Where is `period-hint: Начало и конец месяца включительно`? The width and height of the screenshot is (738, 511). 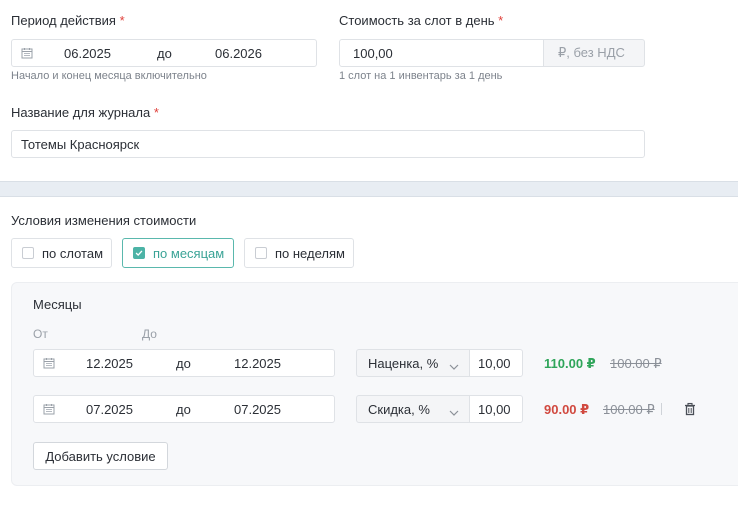 period-hint: Начало и конец месяца включительно is located at coordinates (109, 76).